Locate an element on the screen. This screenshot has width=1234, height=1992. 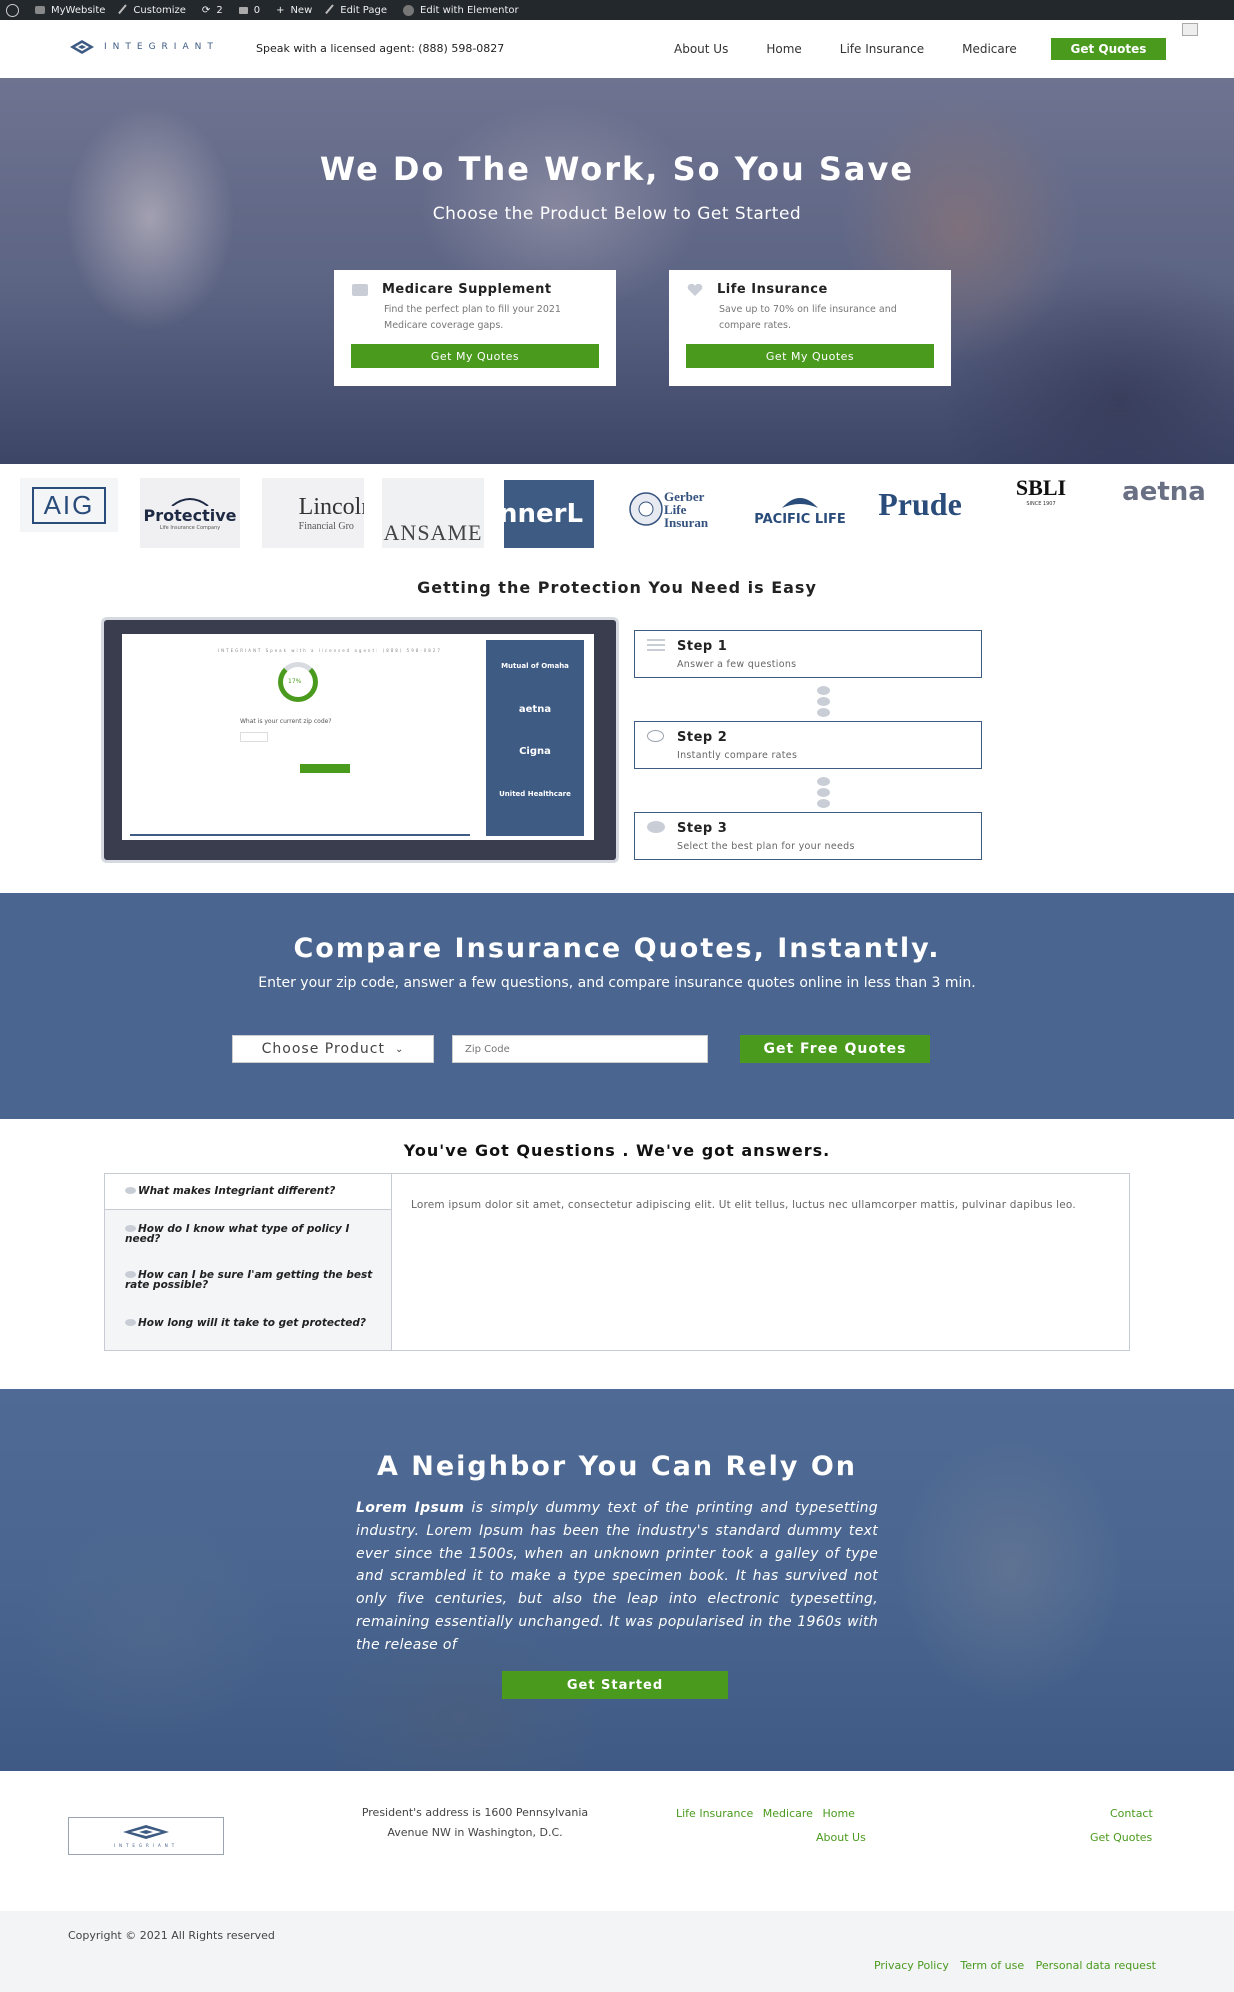
admin-updates-count: 2 is located at coordinates (219, 10).